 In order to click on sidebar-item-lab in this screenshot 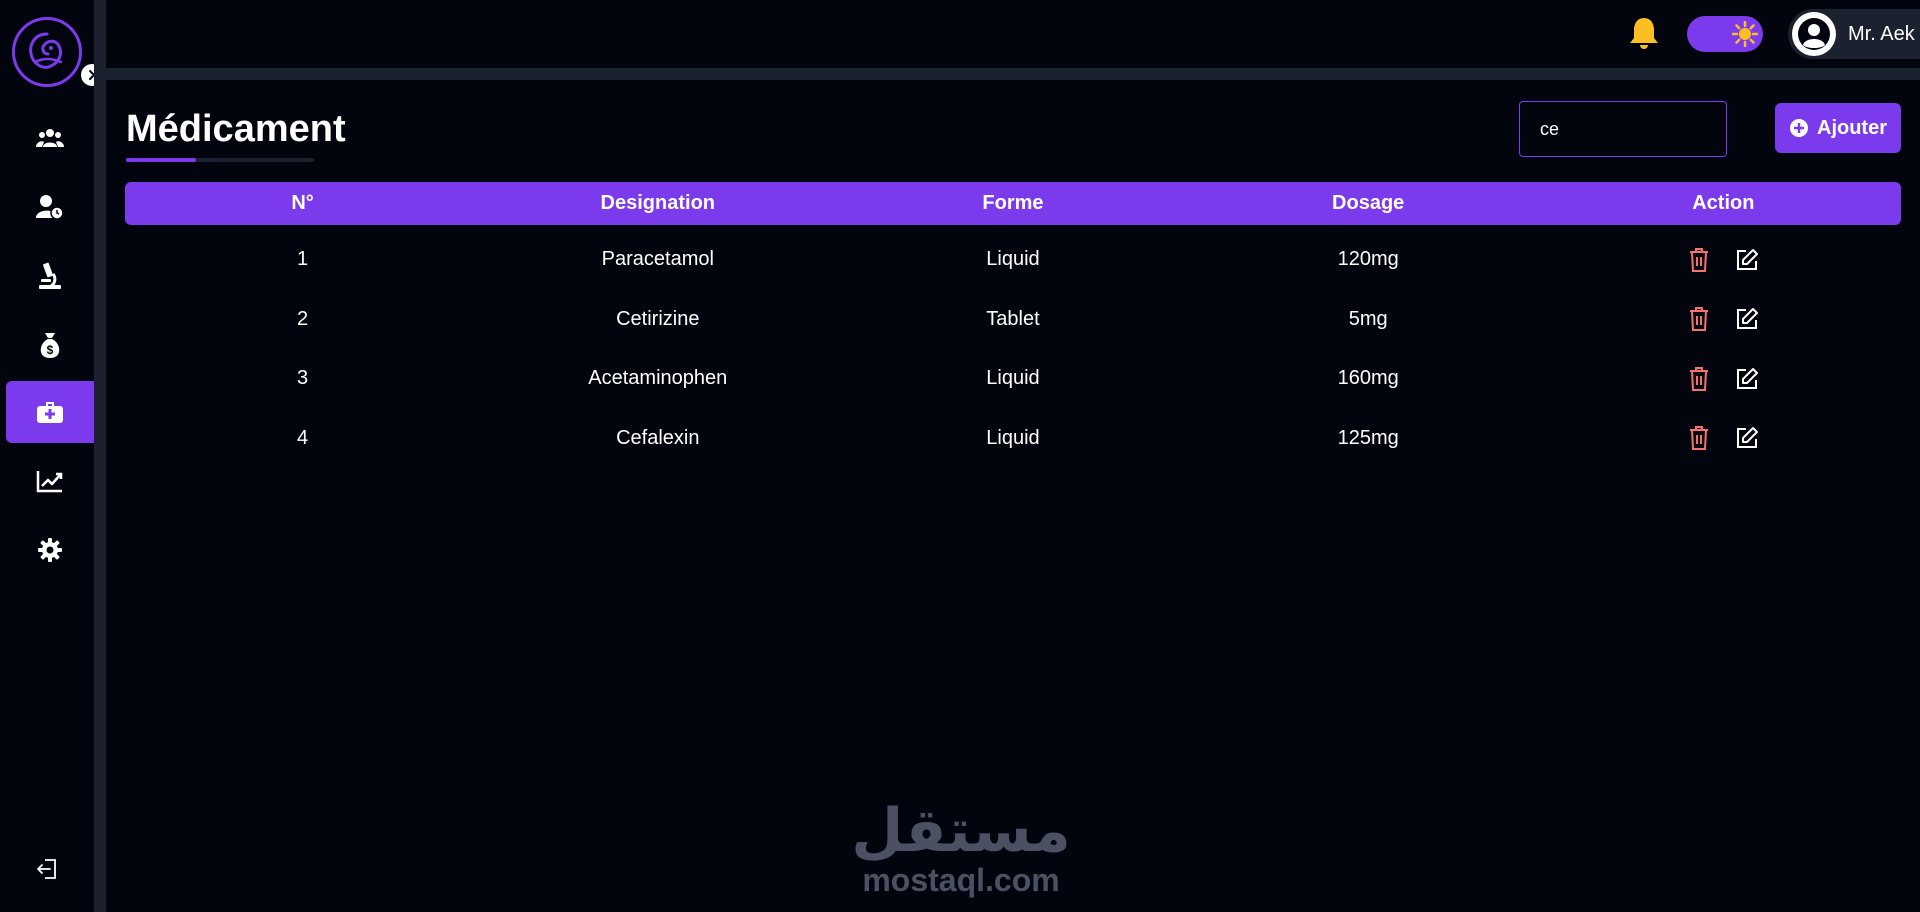, I will do `click(50, 276)`.